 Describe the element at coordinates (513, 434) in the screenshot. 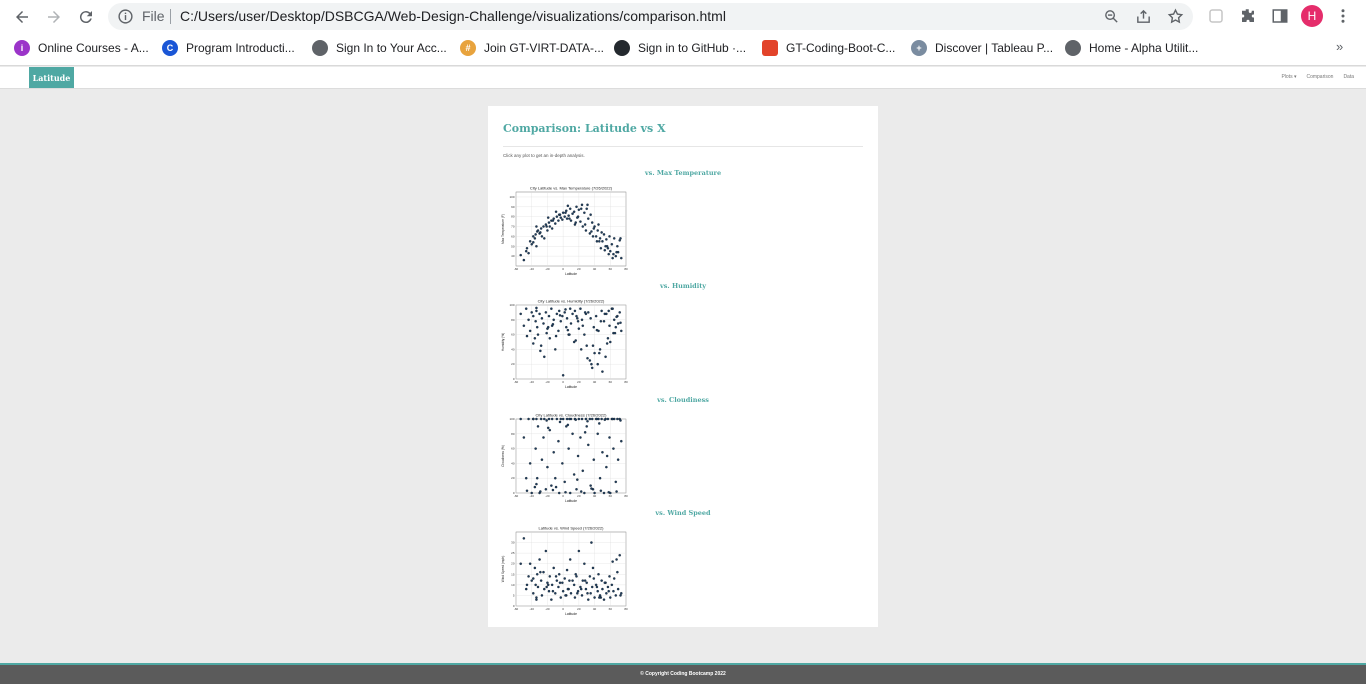

I see `y-tick-label: 80` at that location.